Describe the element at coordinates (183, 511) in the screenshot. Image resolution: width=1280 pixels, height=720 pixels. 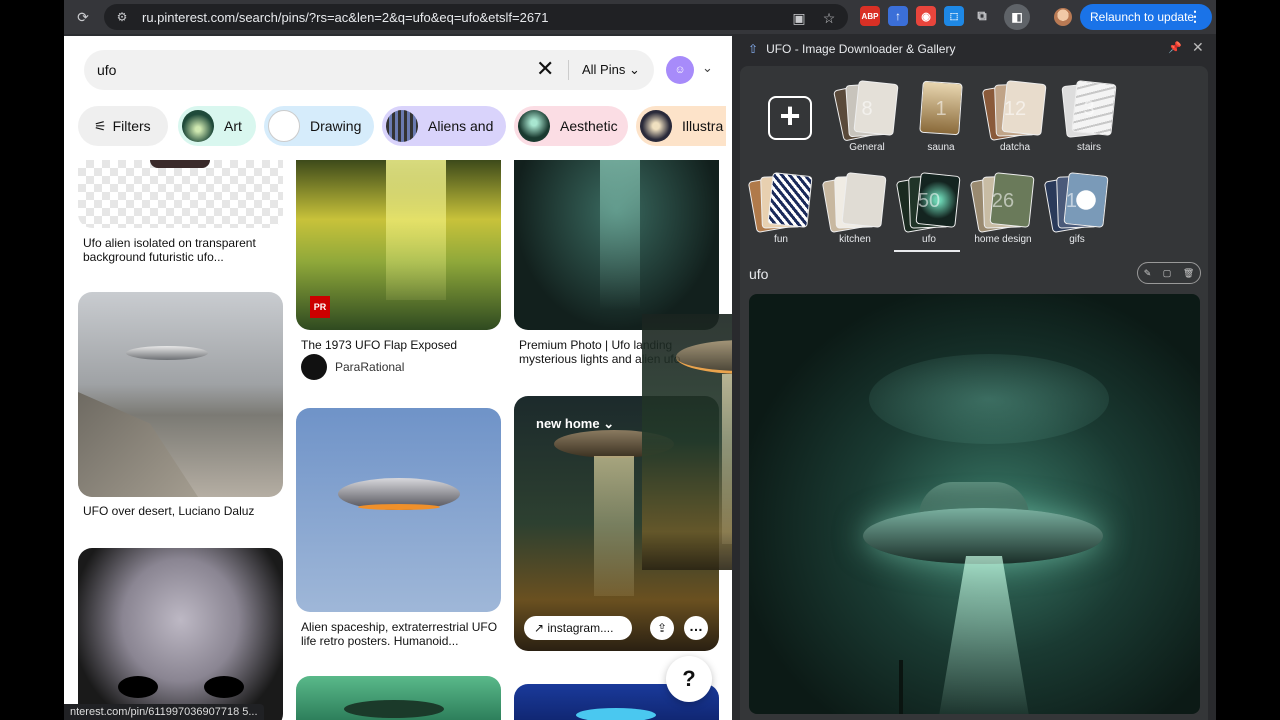
I see `pin-caption: UFO over desert, Luciano Daluz` at that location.